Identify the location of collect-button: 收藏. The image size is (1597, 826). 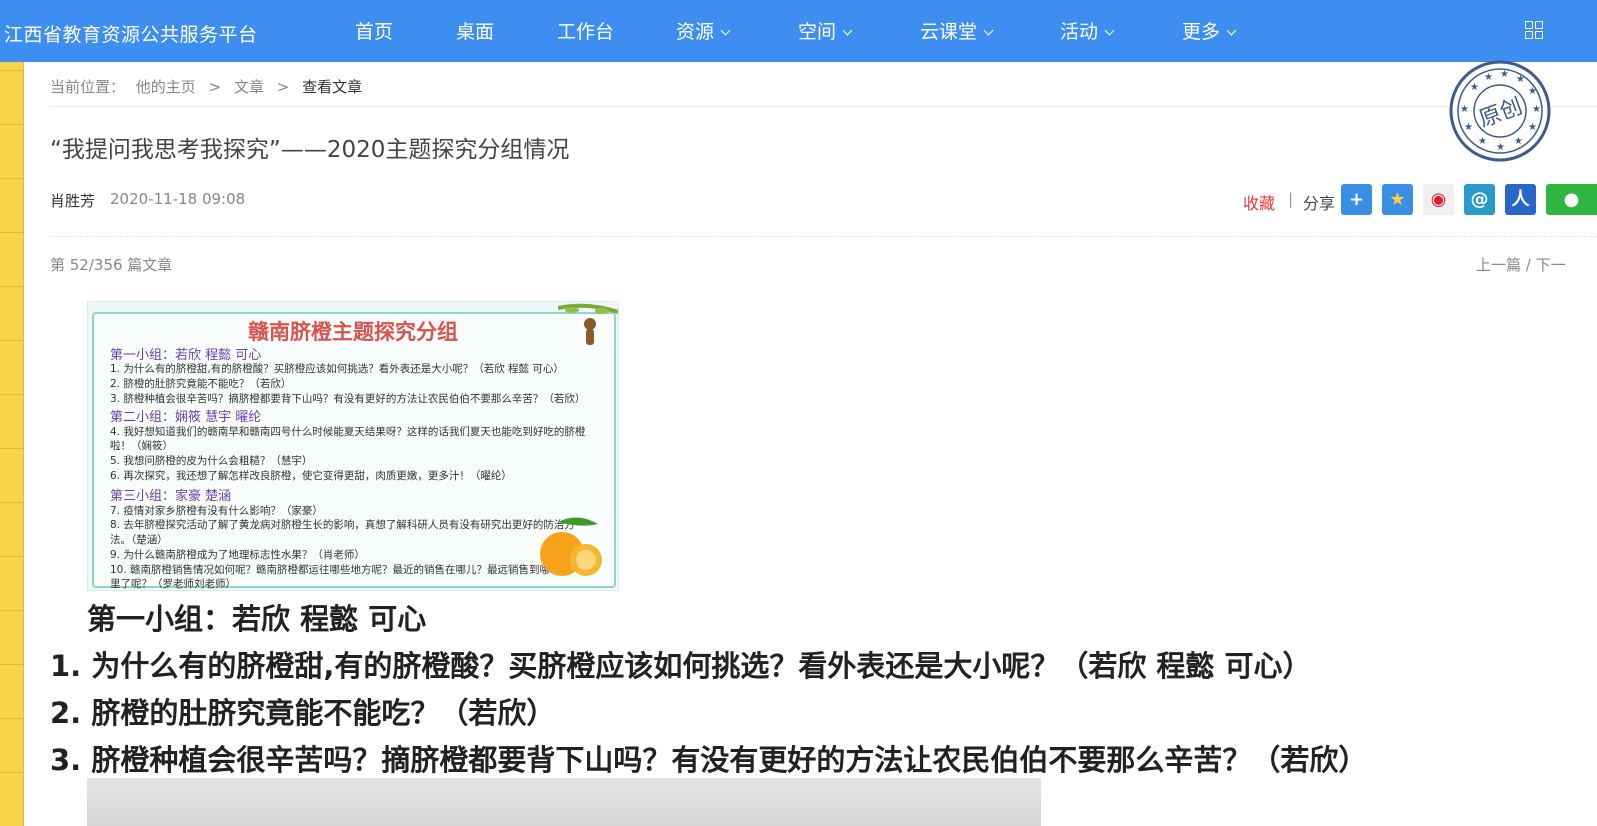
(1259, 202).